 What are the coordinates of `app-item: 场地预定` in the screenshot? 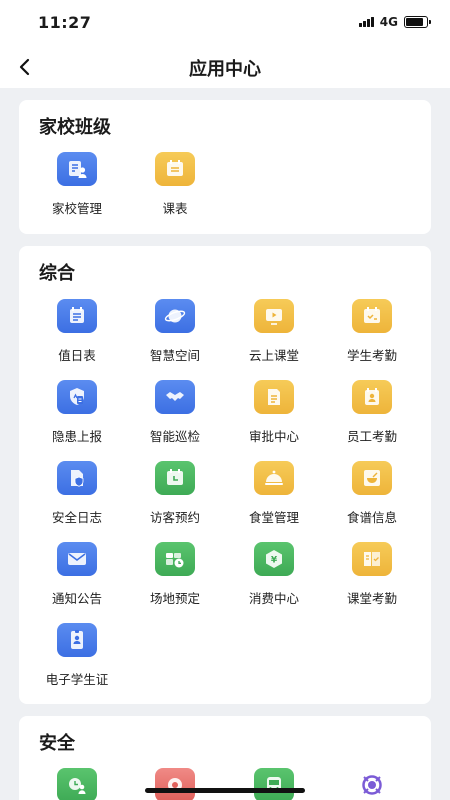 It's located at (175, 574).